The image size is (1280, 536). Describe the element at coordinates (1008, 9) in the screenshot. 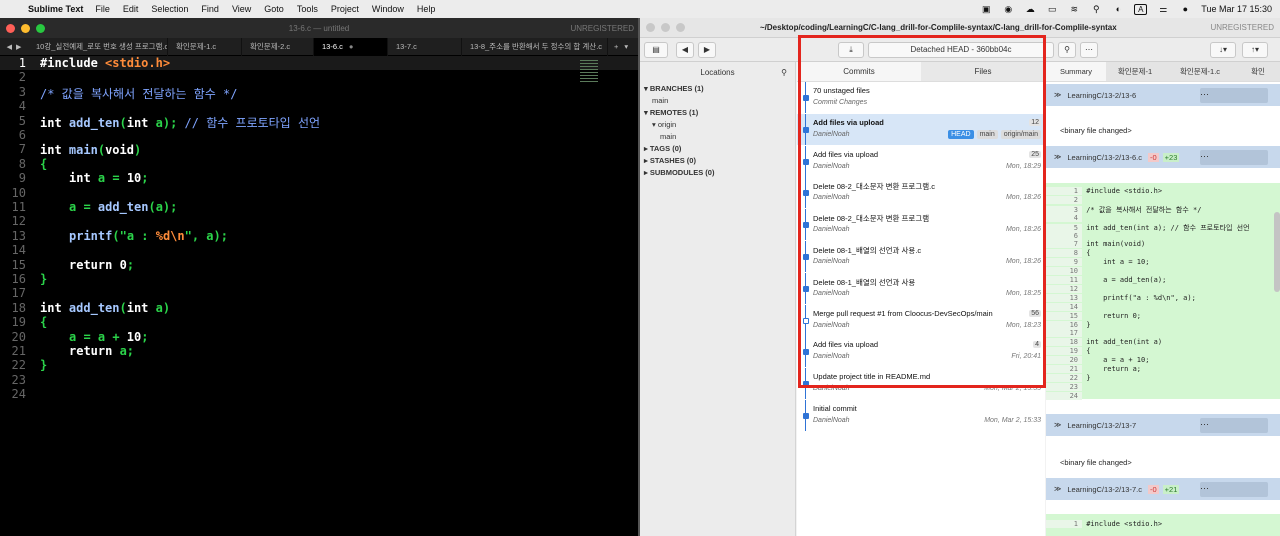

I see `camera-icon: ◉` at that location.